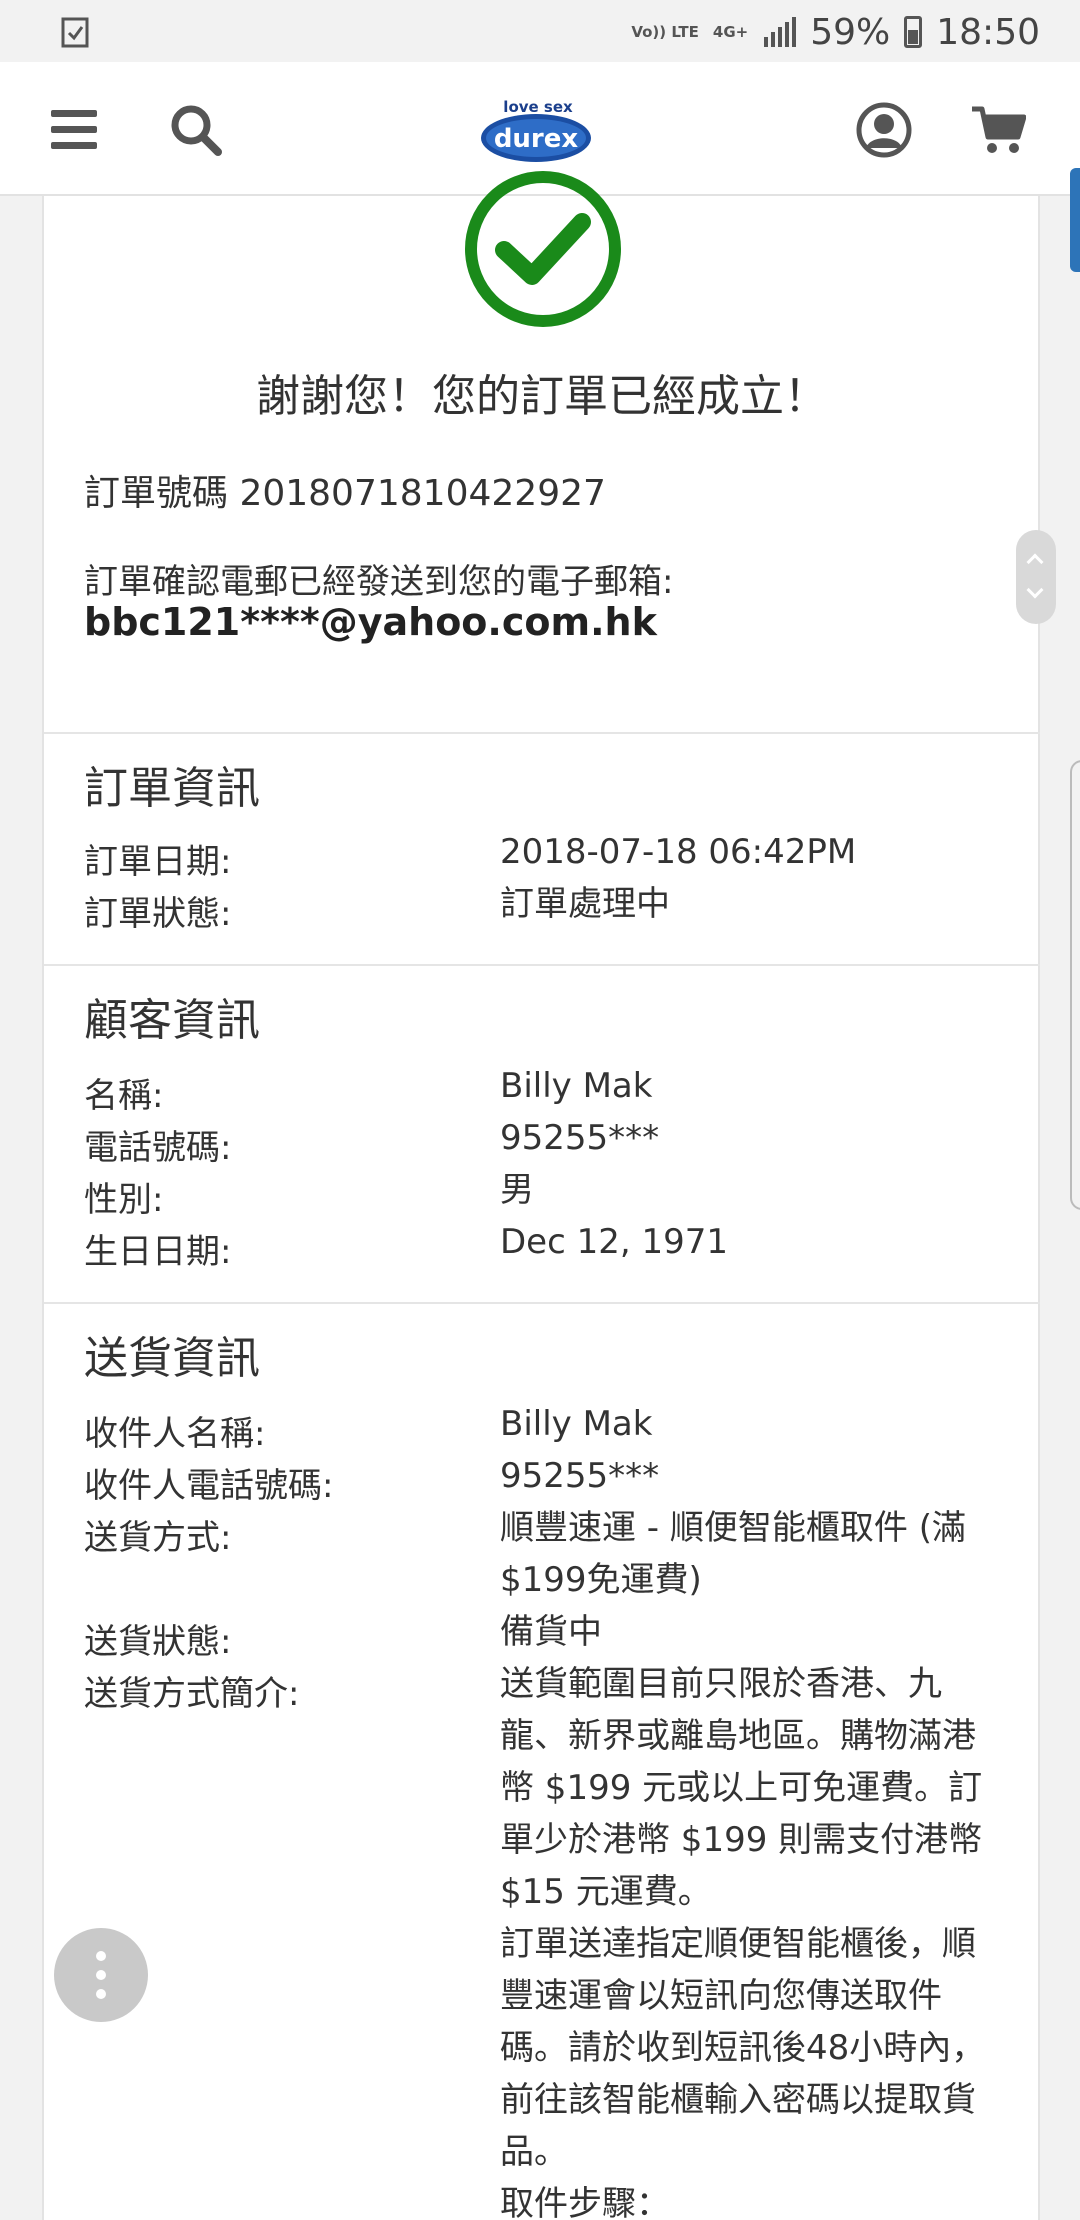 The image size is (1080, 2220). Describe the element at coordinates (585, 904) in the screenshot. I see `row-value: 訂單處理中` at that location.